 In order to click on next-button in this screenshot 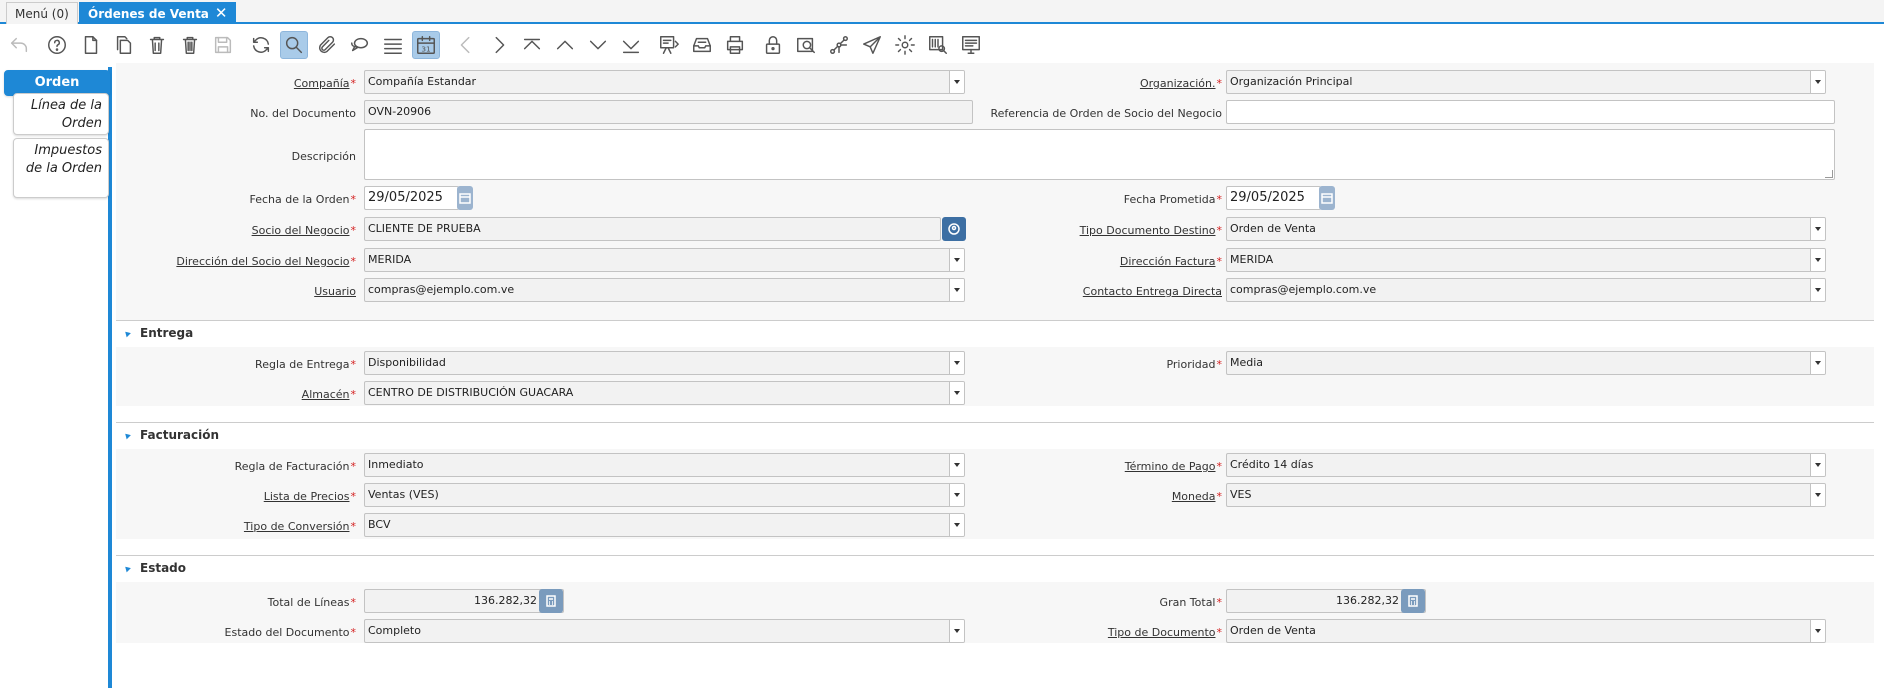, I will do `click(499, 45)`.